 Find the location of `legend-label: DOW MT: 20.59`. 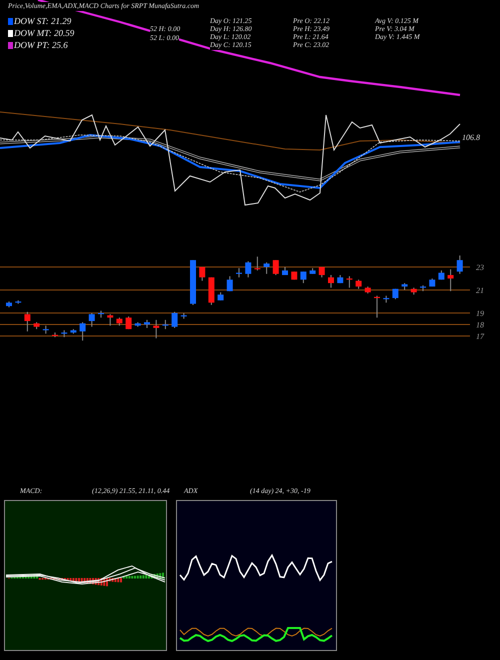

legend-label: DOW MT: 20.59 is located at coordinates (44, 33).